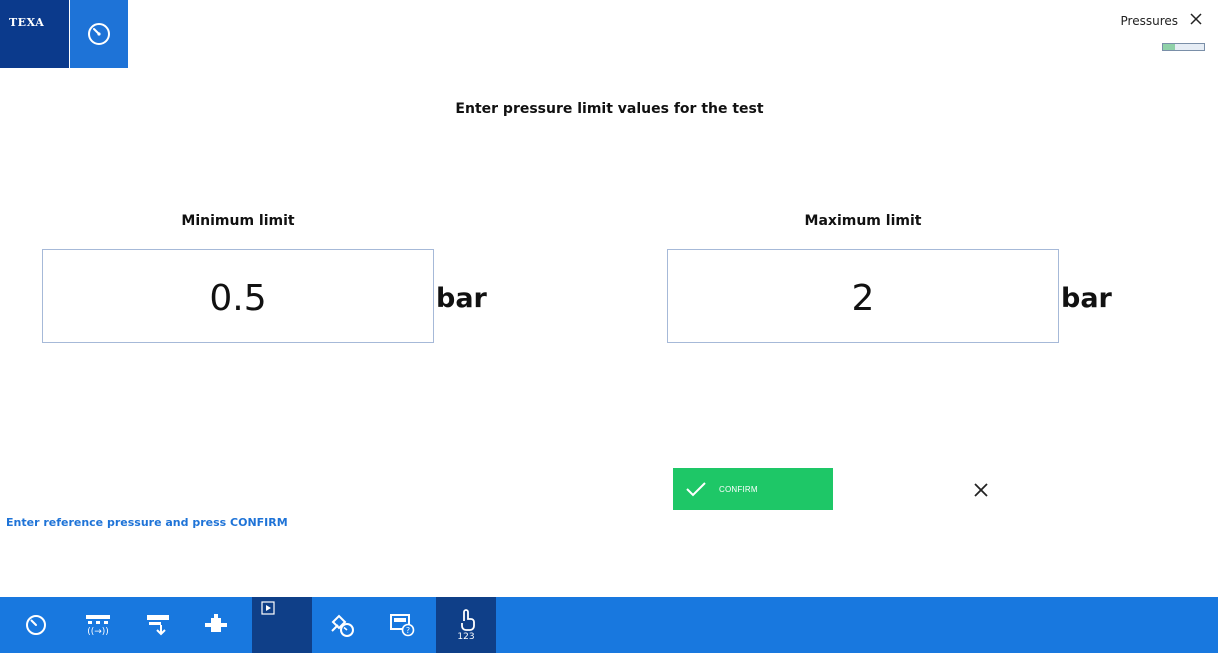 The width and height of the screenshot is (1218, 653). I want to click on toolbar-signal-exchange-button: ((→)), so click(98, 625).